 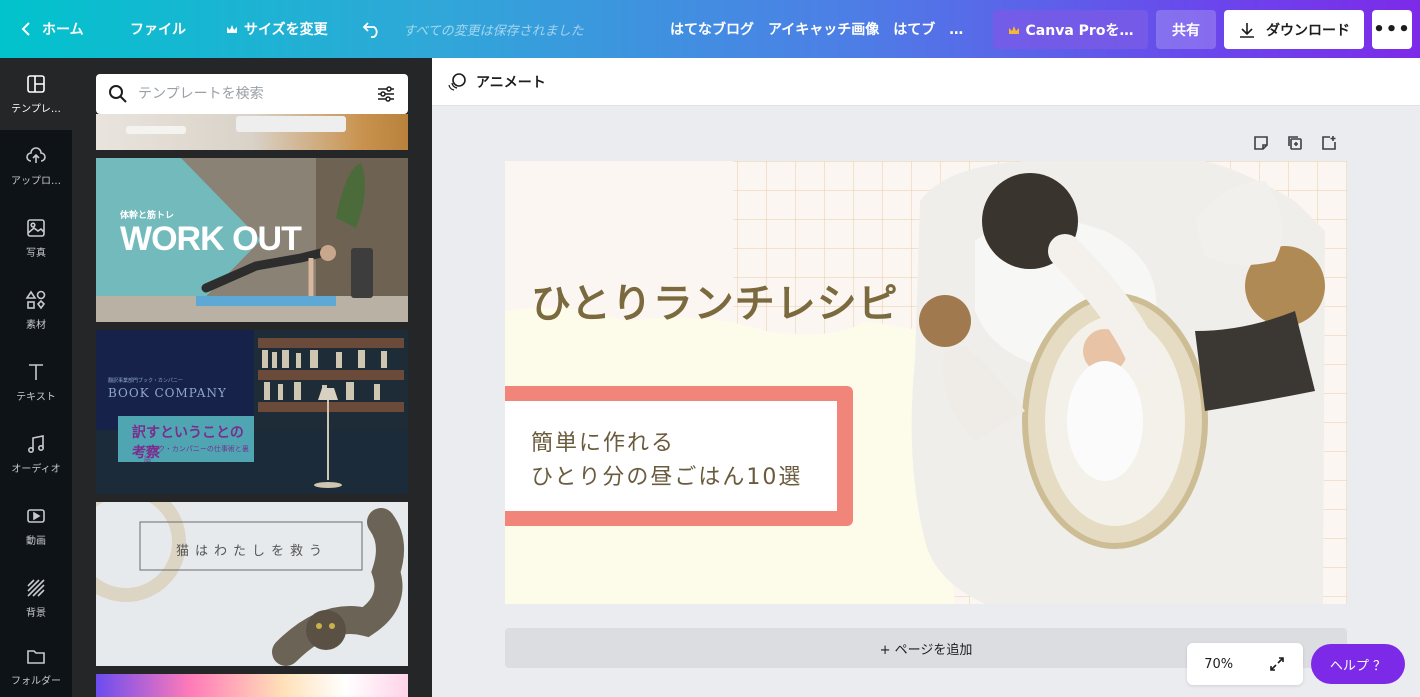 What do you see at coordinates (196, 454) in the screenshot?
I see `book-subtitle: ブック・カンパニーの仕事術と裏話` at bounding box center [196, 454].